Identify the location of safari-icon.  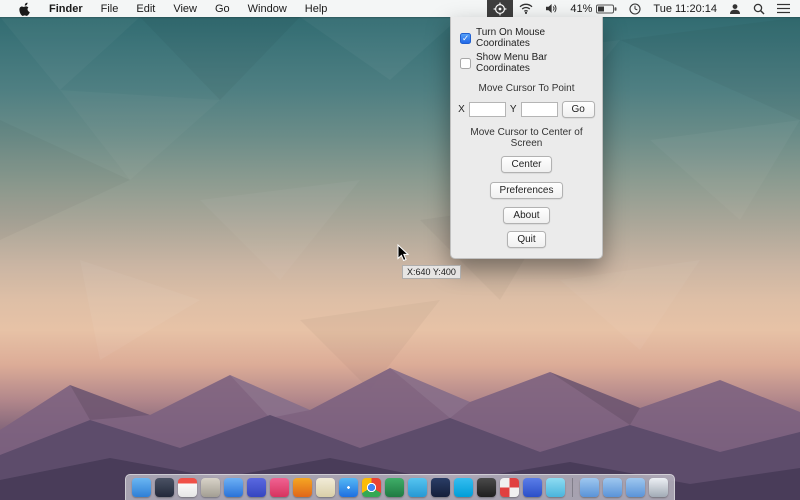
(348, 487).